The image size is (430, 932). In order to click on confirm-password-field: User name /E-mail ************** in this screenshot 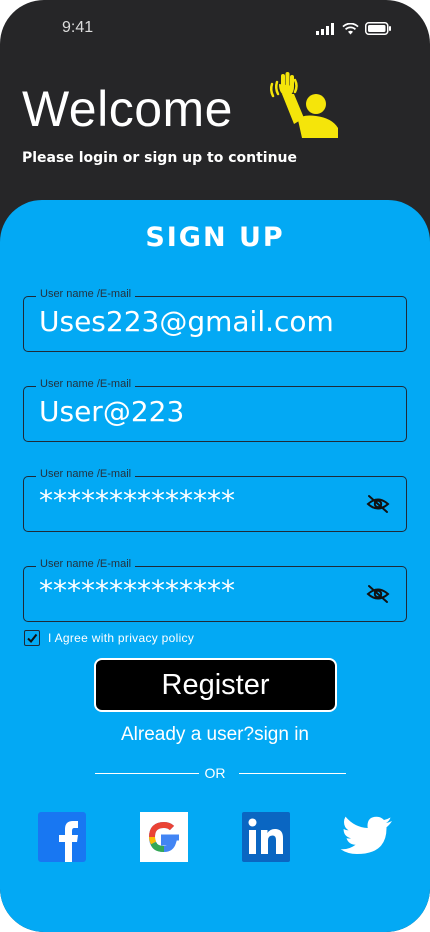, I will do `click(215, 590)`.